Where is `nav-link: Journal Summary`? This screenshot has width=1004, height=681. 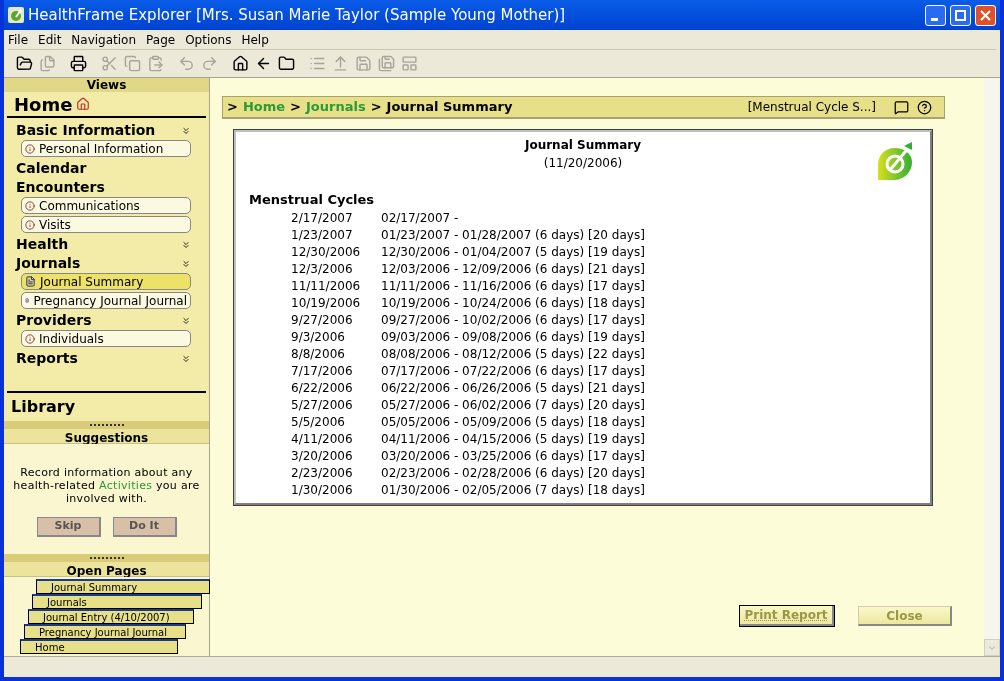 nav-link: Journal Summary is located at coordinates (106, 281).